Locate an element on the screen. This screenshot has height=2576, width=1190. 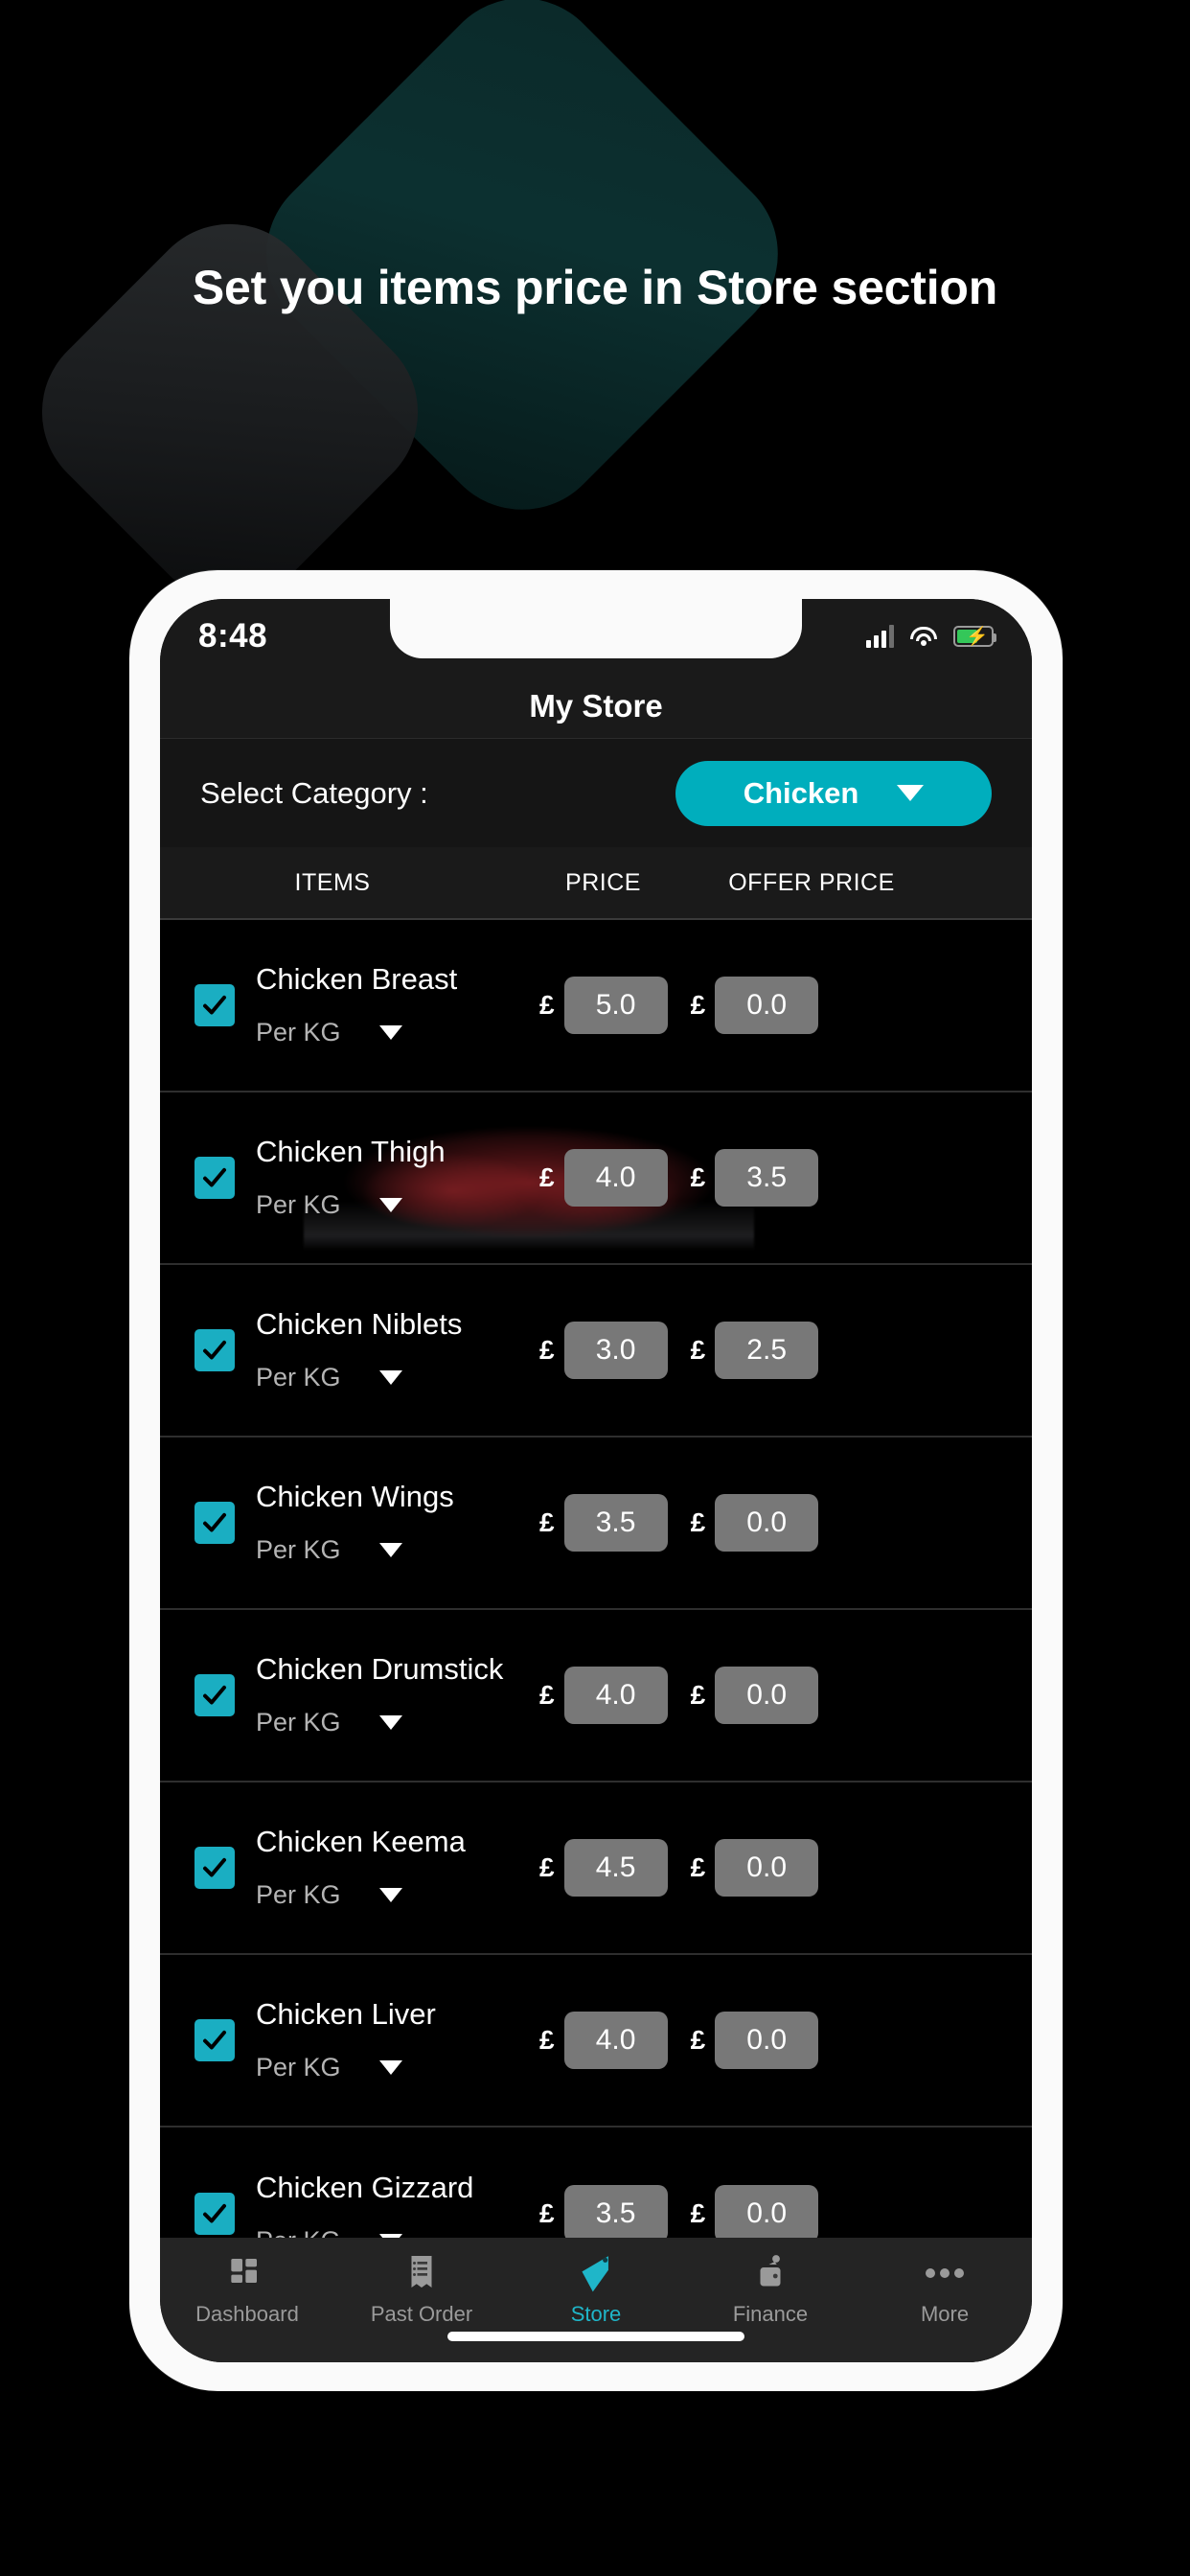
item-info: Chicken Liver Per KG is located at coordinates (387, 2040).